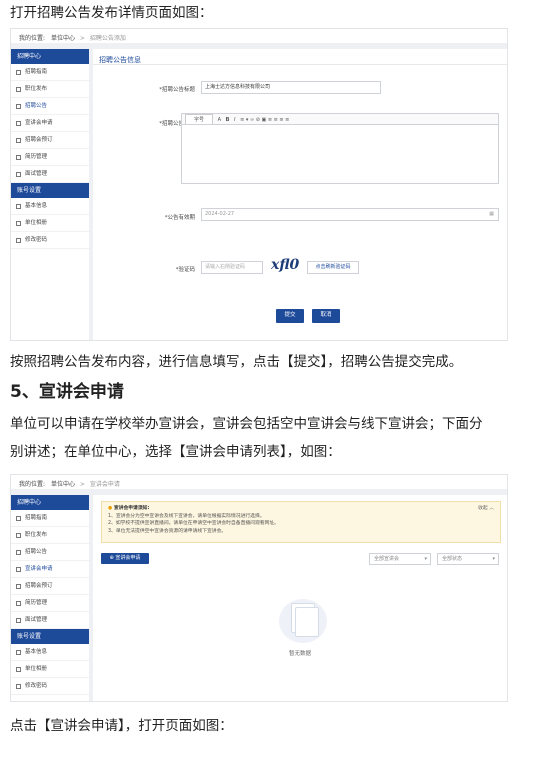 This screenshot has height=766, width=540. Describe the element at coordinates (18, 123) in the screenshot. I see `seminar-icon` at that location.